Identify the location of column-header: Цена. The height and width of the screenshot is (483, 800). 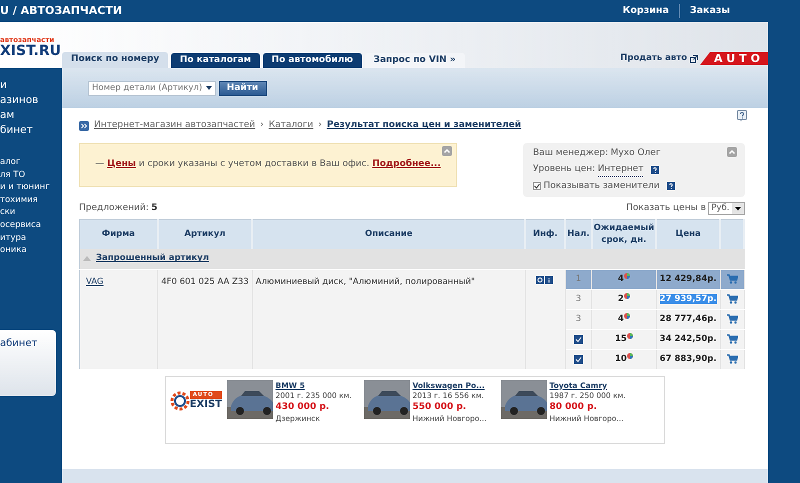
(688, 234).